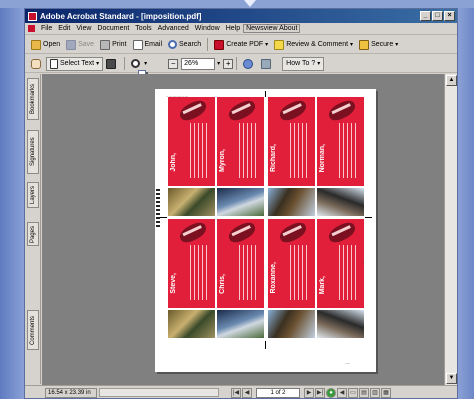 The image size is (474, 399). What do you see at coordinates (347, 363) in the screenshot?
I see `page-footer-slug: -----` at bounding box center [347, 363].